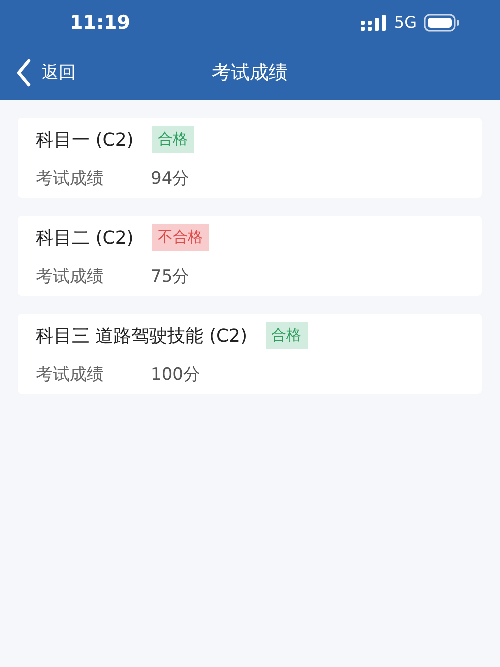 The image size is (500, 667). What do you see at coordinates (24, 72) in the screenshot?
I see `chevron-left-icon` at bounding box center [24, 72].